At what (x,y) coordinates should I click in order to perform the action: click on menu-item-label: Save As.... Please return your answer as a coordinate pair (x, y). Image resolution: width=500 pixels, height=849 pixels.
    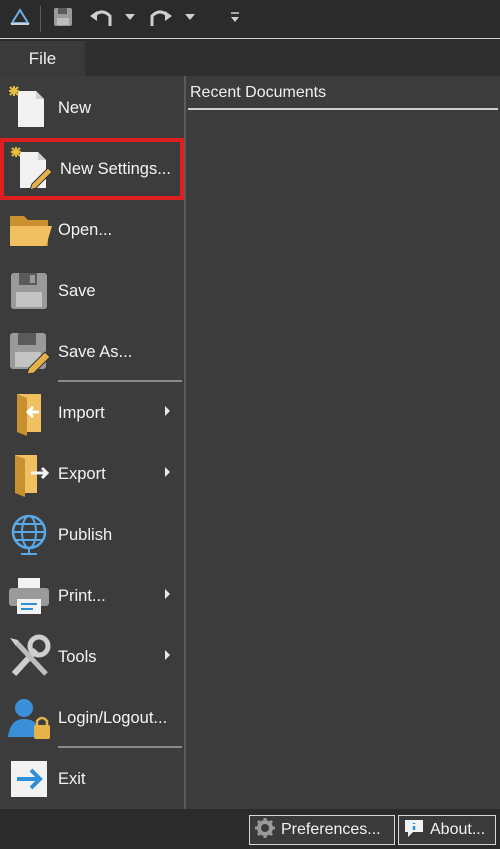
    Looking at the image, I should click on (95, 351).